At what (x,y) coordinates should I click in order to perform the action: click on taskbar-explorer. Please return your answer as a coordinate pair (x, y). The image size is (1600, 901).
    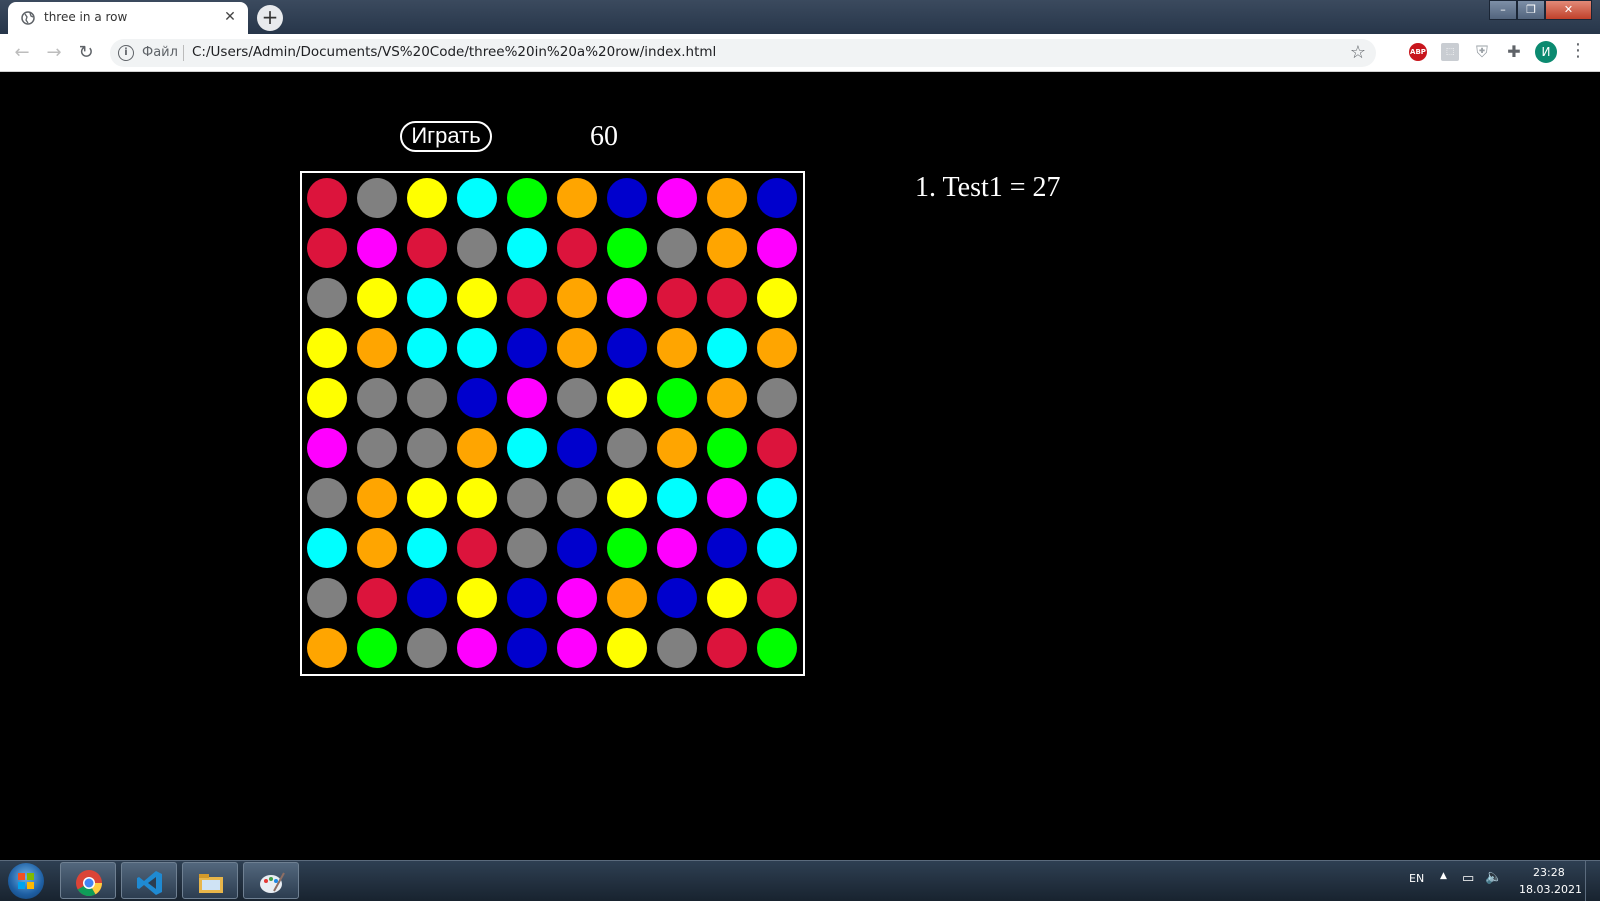
    Looking at the image, I should click on (210, 880).